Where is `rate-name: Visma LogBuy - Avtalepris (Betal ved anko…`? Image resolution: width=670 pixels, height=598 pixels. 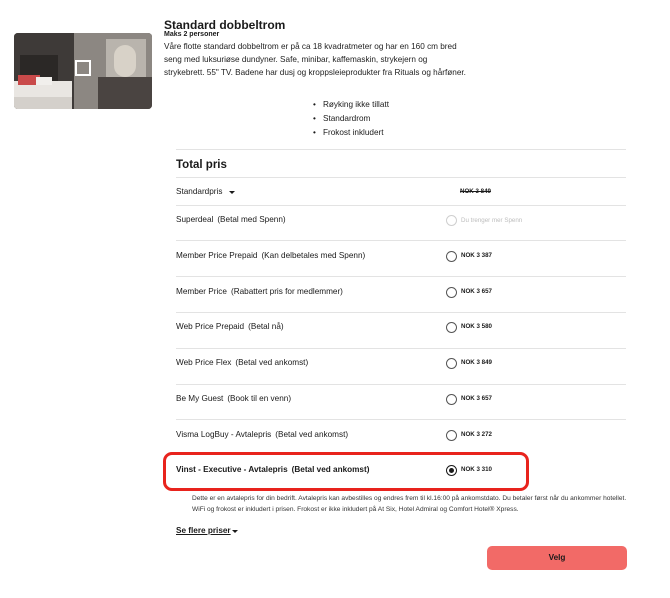 rate-name: Visma LogBuy - Avtalepris (Betal ved anko… is located at coordinates (262, 434).